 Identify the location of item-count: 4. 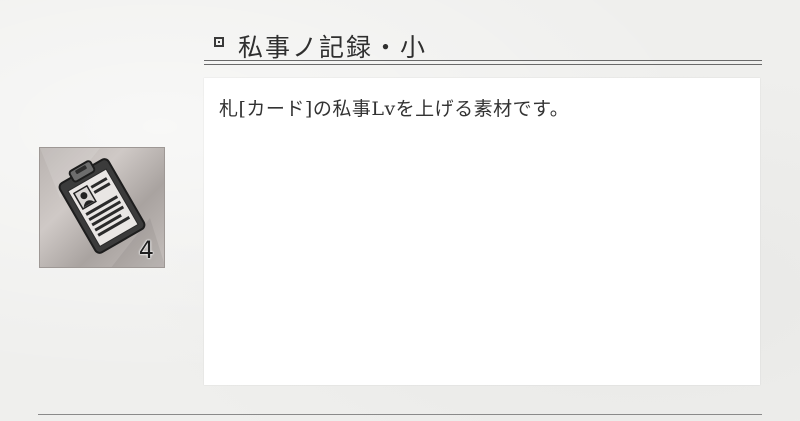
(146, 250).